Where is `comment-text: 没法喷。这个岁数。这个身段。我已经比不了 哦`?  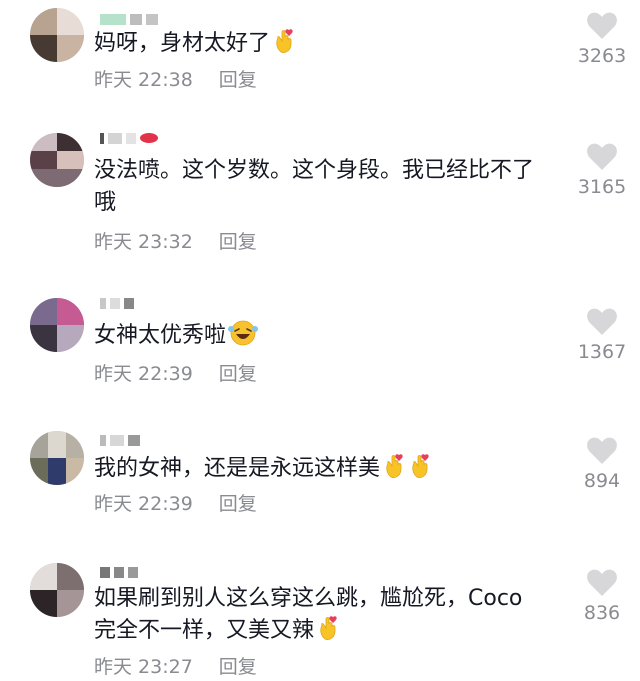 comment-text: 没法喷。这个岁数。这个身段。我已经比不了 哦 is located at coordinates (314, 186).